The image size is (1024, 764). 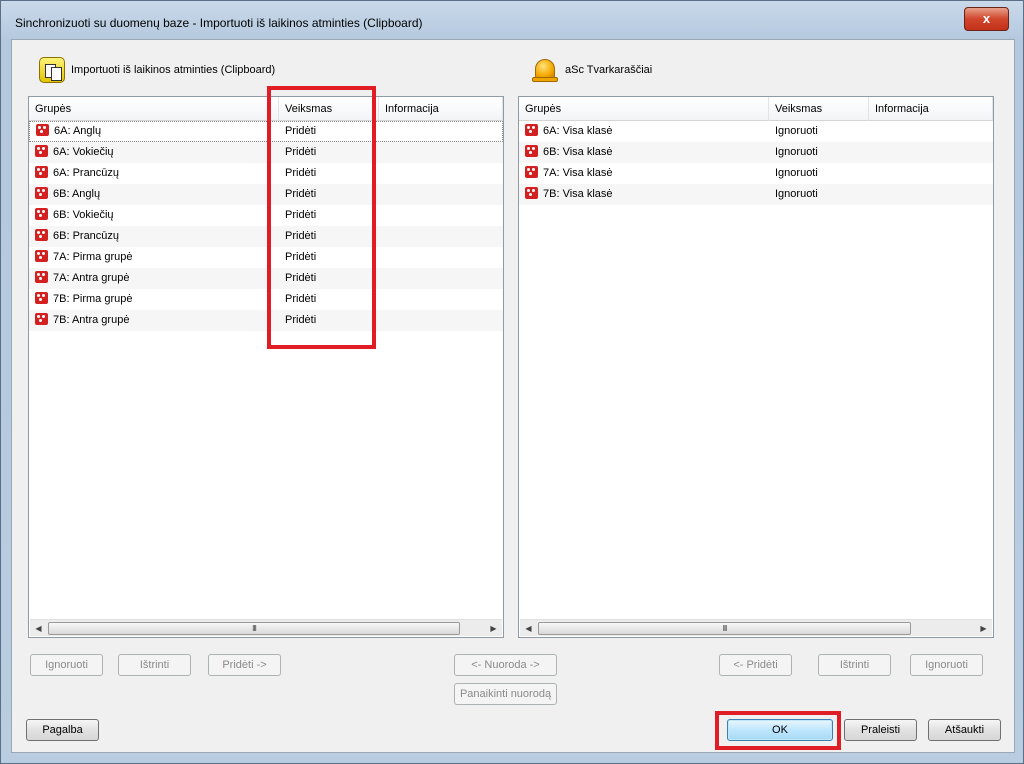 I want to click on action-column-highlight, so click(x=321, y=217).